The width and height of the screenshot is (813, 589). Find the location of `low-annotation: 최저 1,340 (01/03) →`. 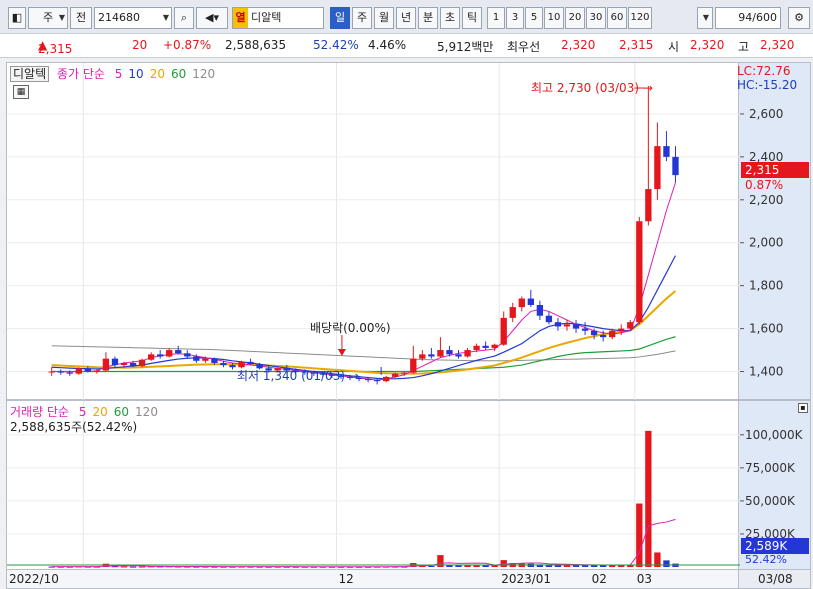

low-annotation: 최저 1,340 (01/03) → is located at coordinates (298, 376).